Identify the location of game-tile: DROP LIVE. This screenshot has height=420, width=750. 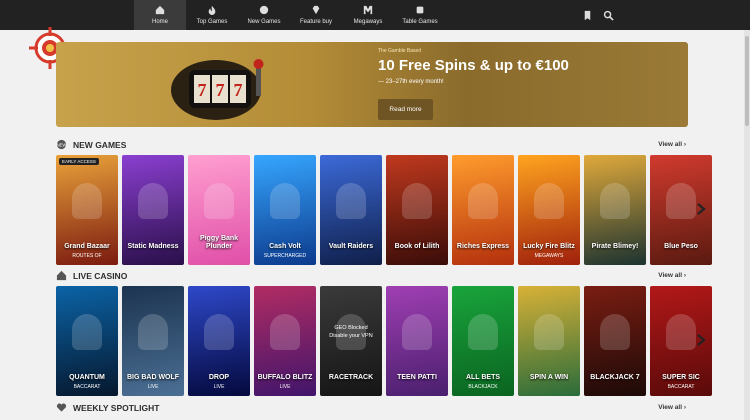
(219, 341).